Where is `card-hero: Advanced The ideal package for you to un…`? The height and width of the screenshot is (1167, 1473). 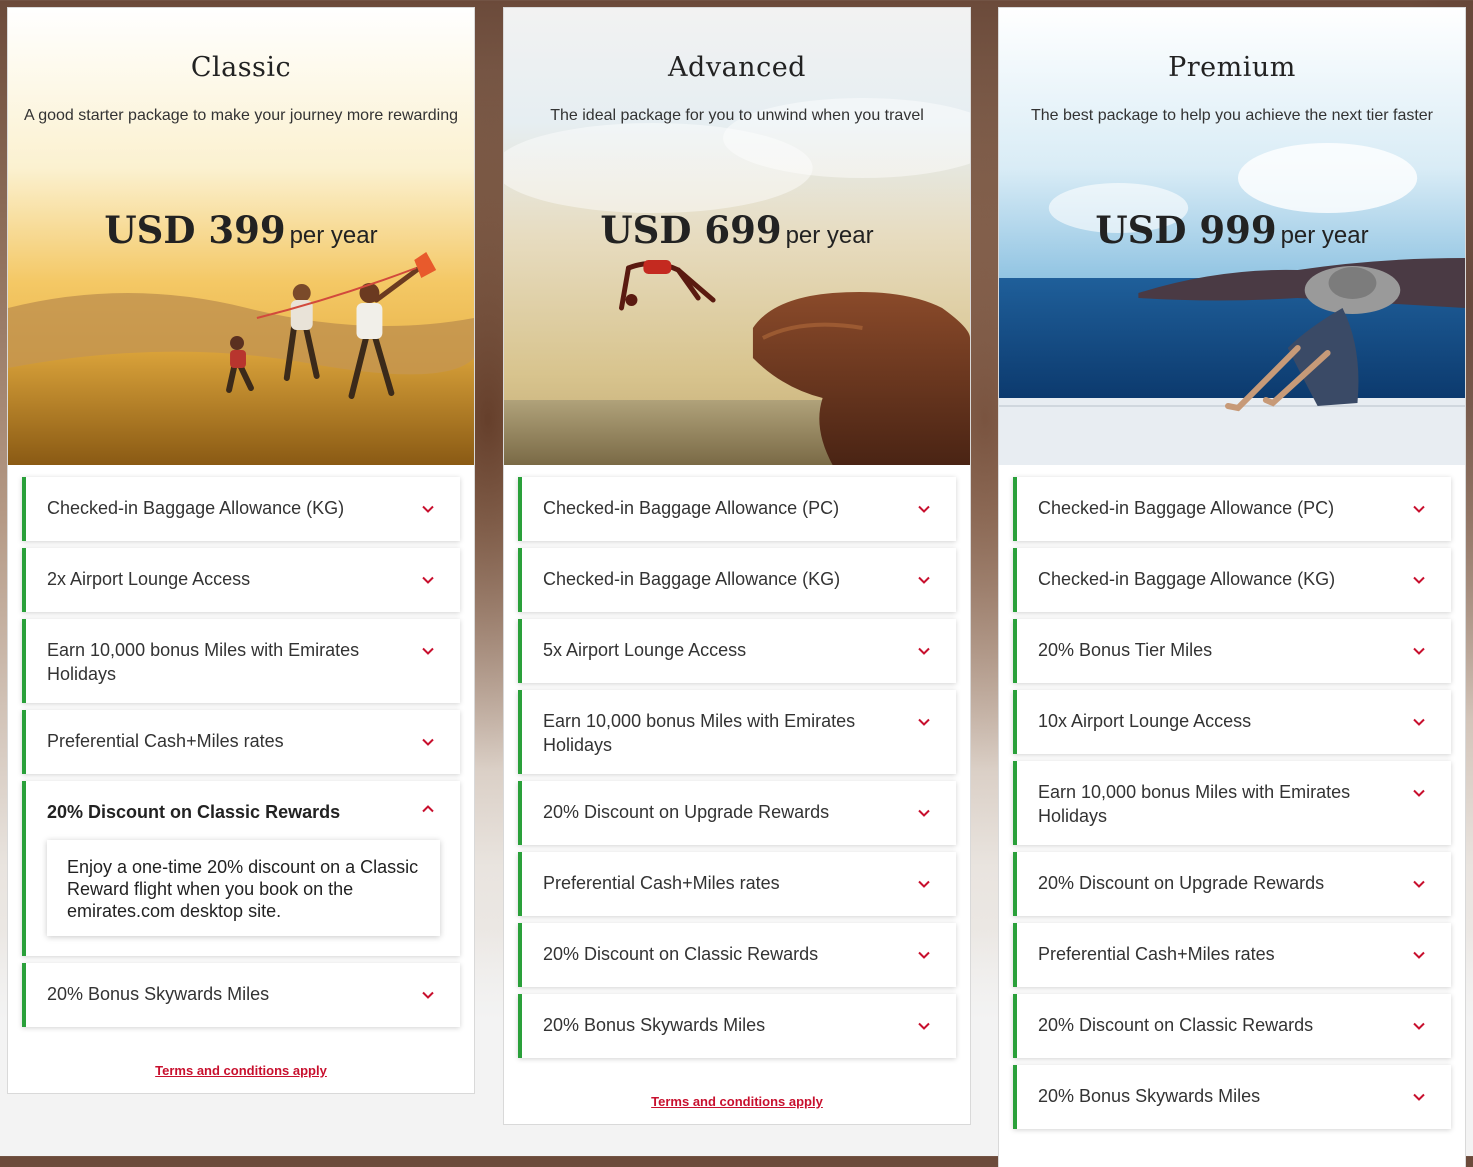
card-hero: Advanced The ideal package for you to un… is located at coordinates (737, 236).